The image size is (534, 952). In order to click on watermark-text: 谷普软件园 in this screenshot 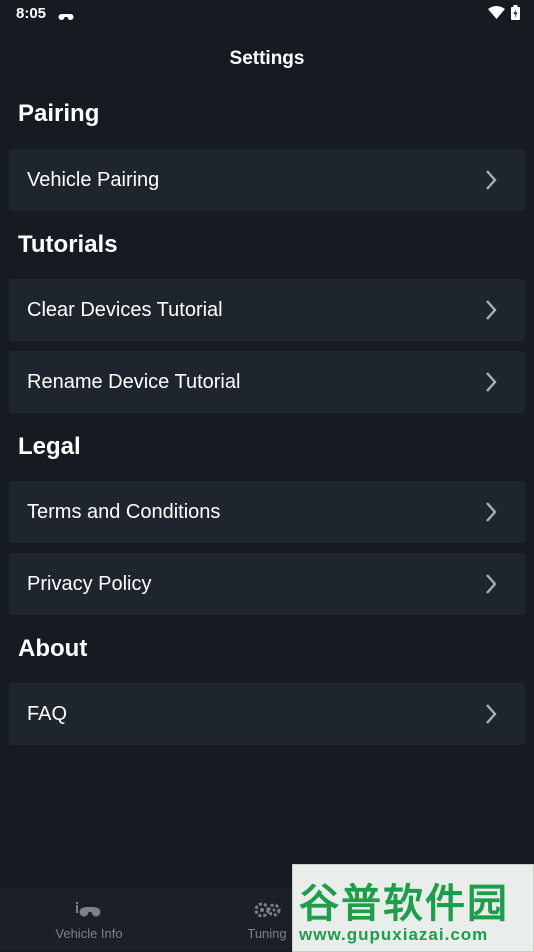, I will do `click(404, 904)`.